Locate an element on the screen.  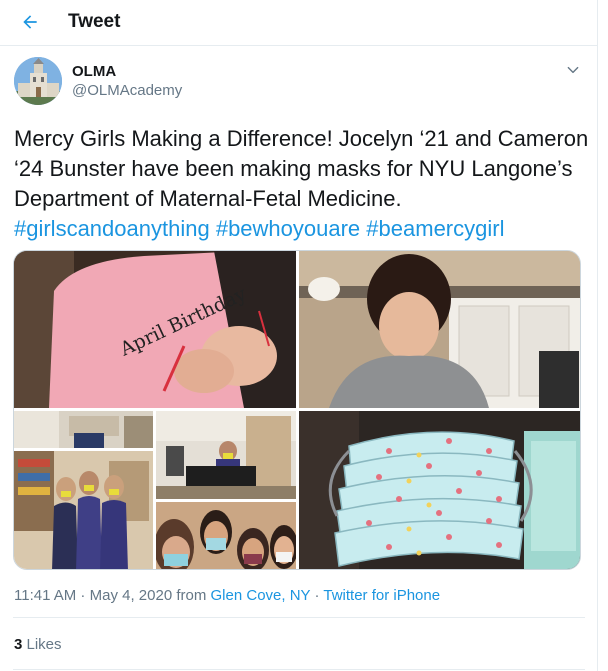
page-header: Tweet is located at coordinates (298, 23).